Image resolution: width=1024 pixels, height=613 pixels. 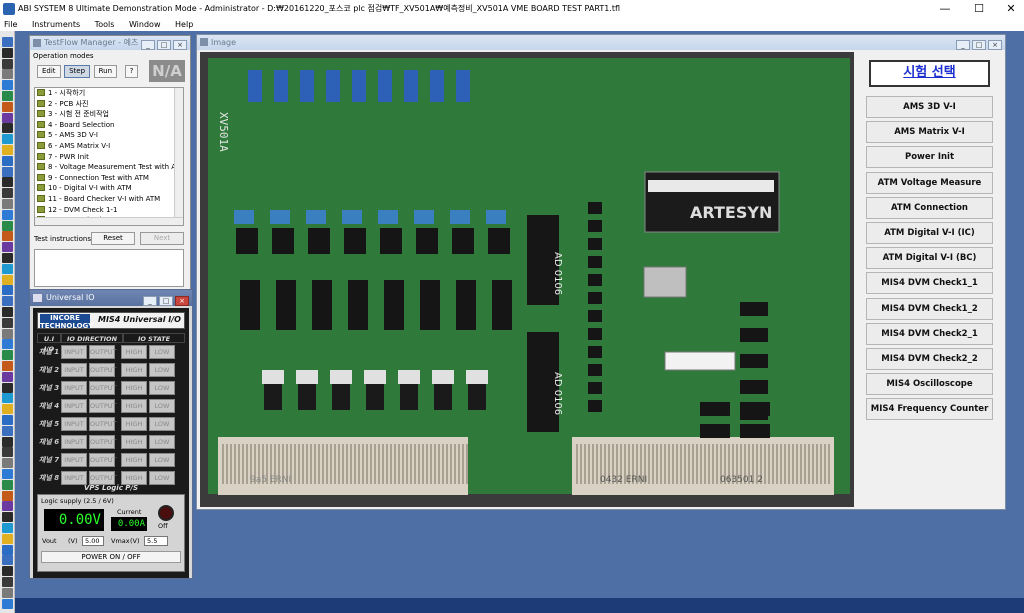 I want to click on testflow-minimize-button: _, so click(x=148, y=45).